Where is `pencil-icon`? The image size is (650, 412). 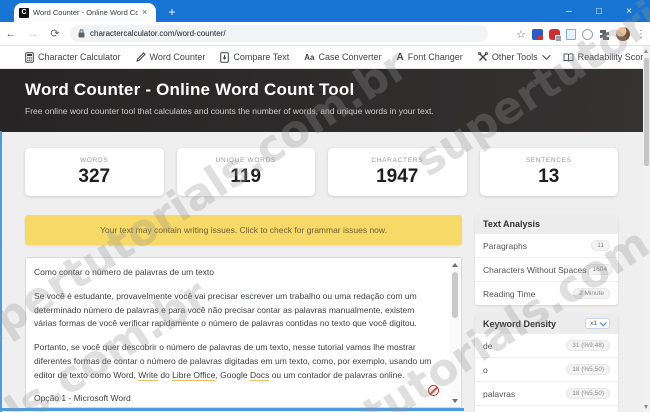
pencil-icon is located at coordinates (140, 57).